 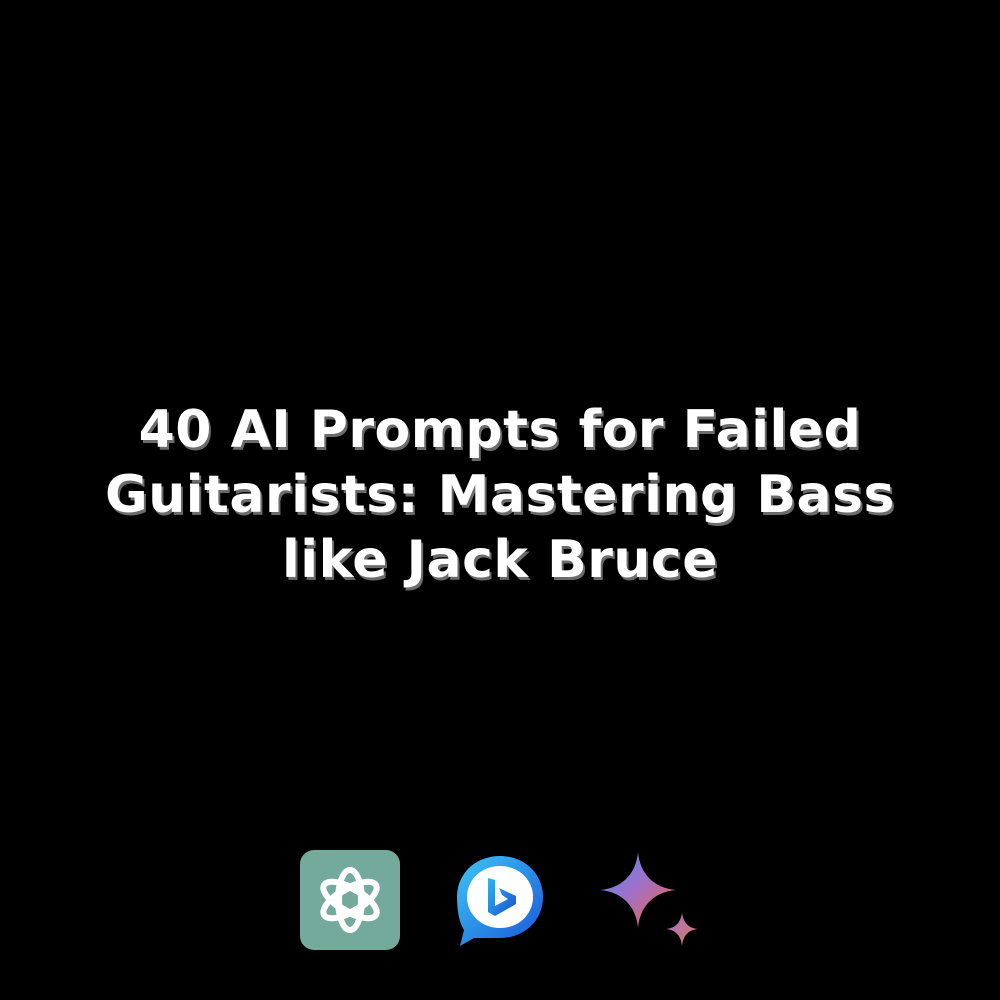 I want to click on title-line-3: like Jack Bruce, so click(x=500, y=560).